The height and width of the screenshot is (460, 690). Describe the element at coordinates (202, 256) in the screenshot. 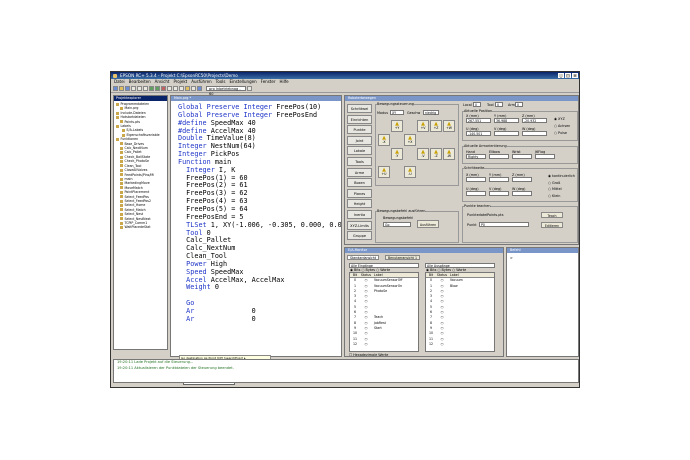

I see `code-text: Clean_Tool` at that location.